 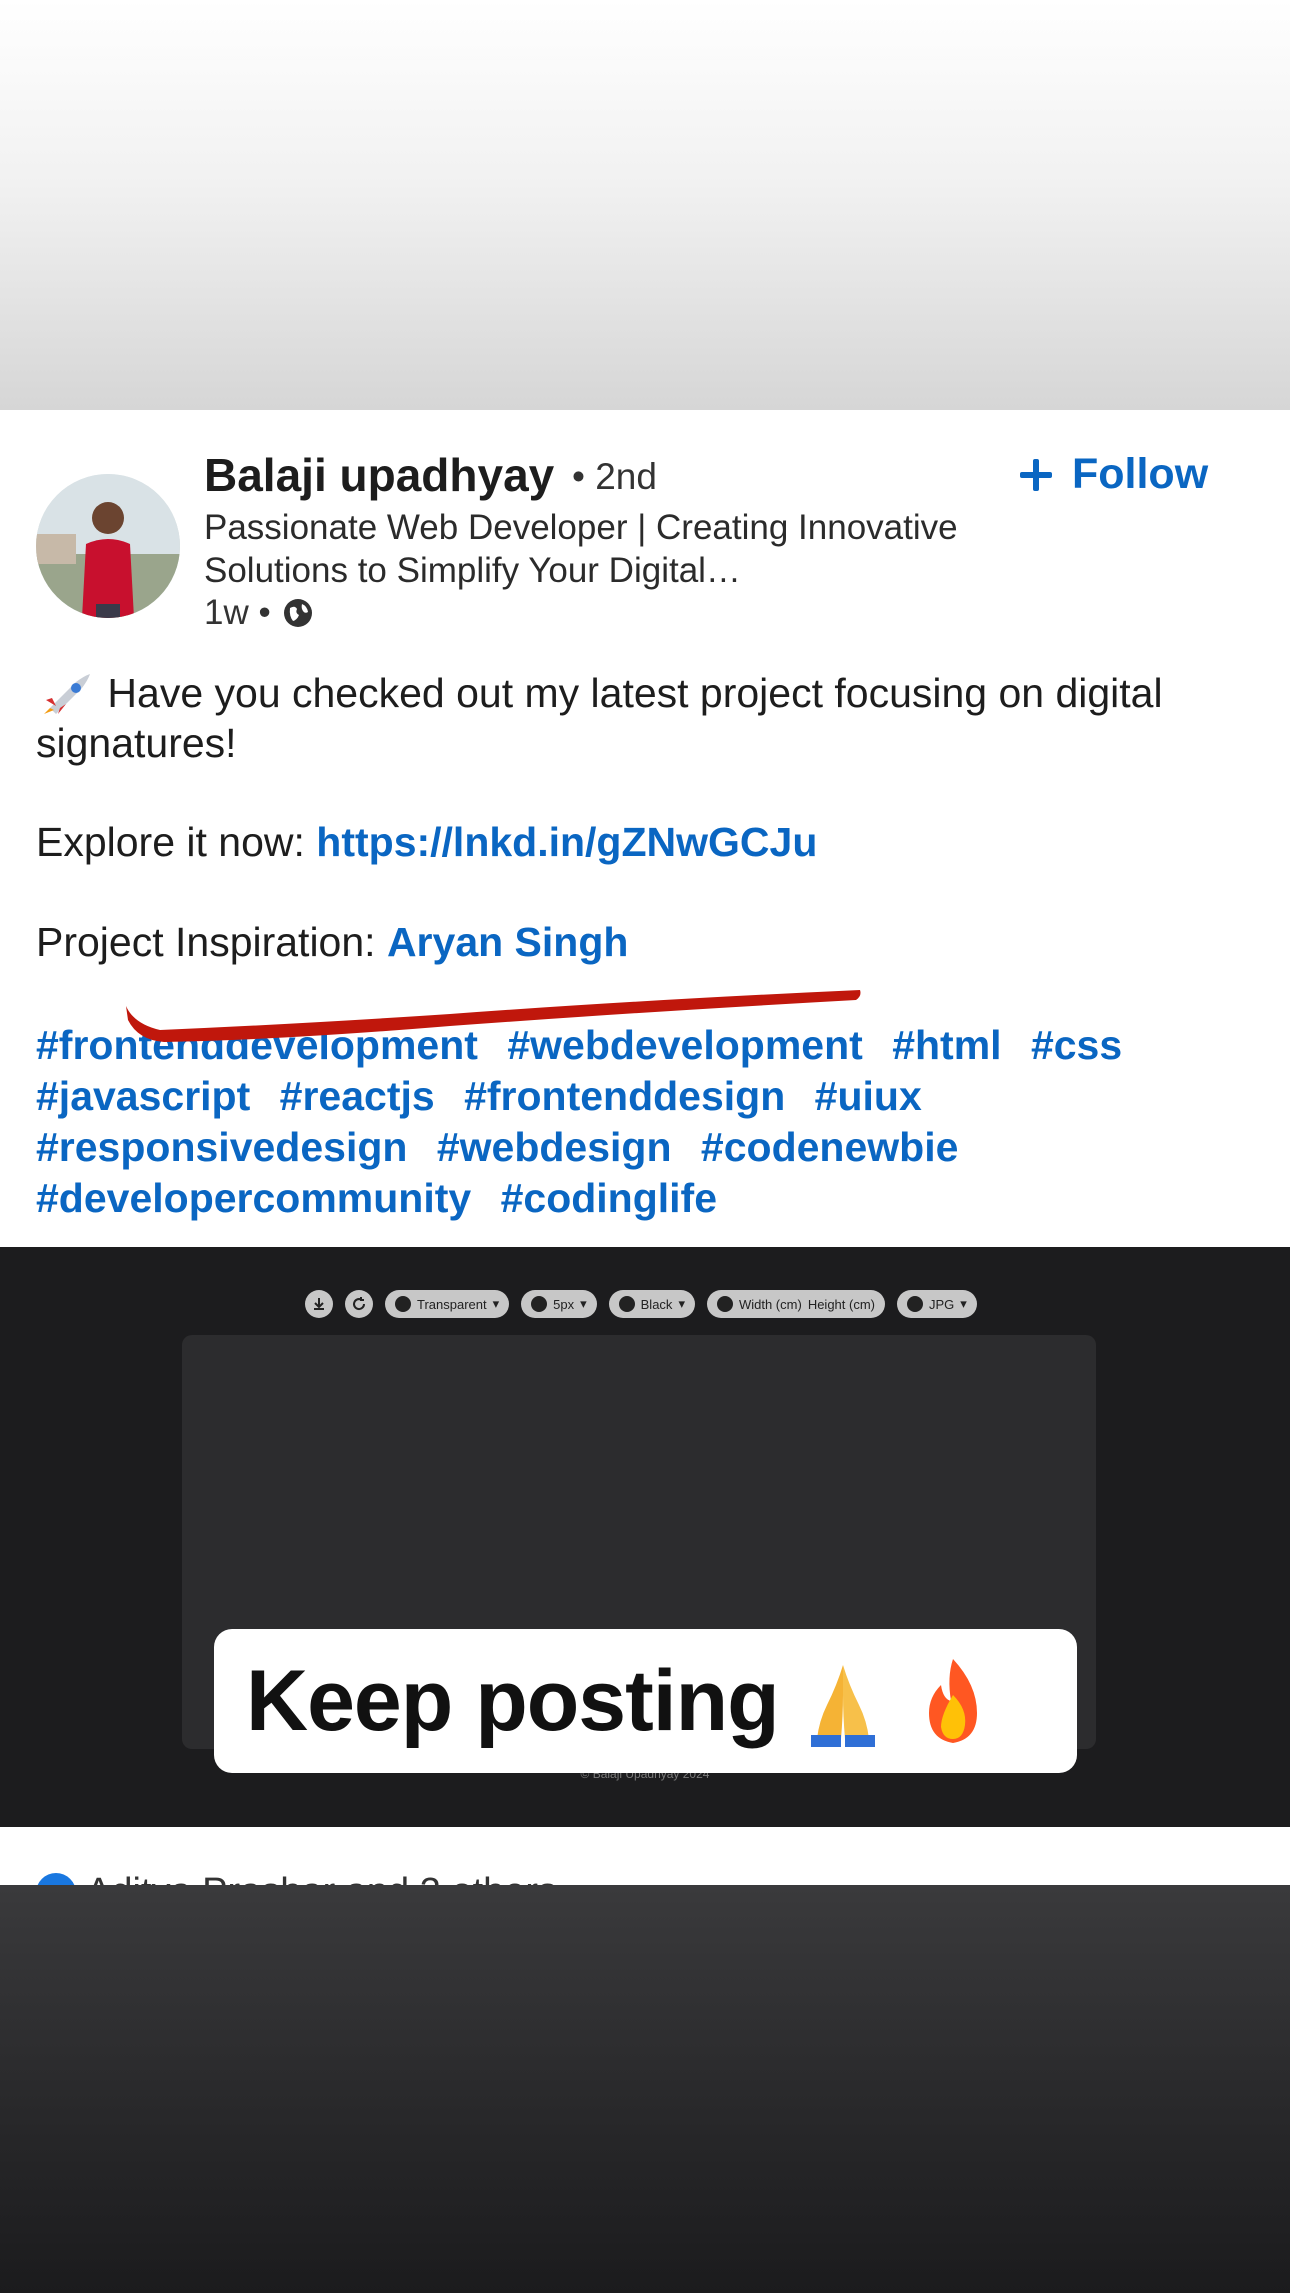 What do you see at coordinates (1140, 474) in the screenshot?
I see `follow-label: Follow` at bounding box center [1140, 474].